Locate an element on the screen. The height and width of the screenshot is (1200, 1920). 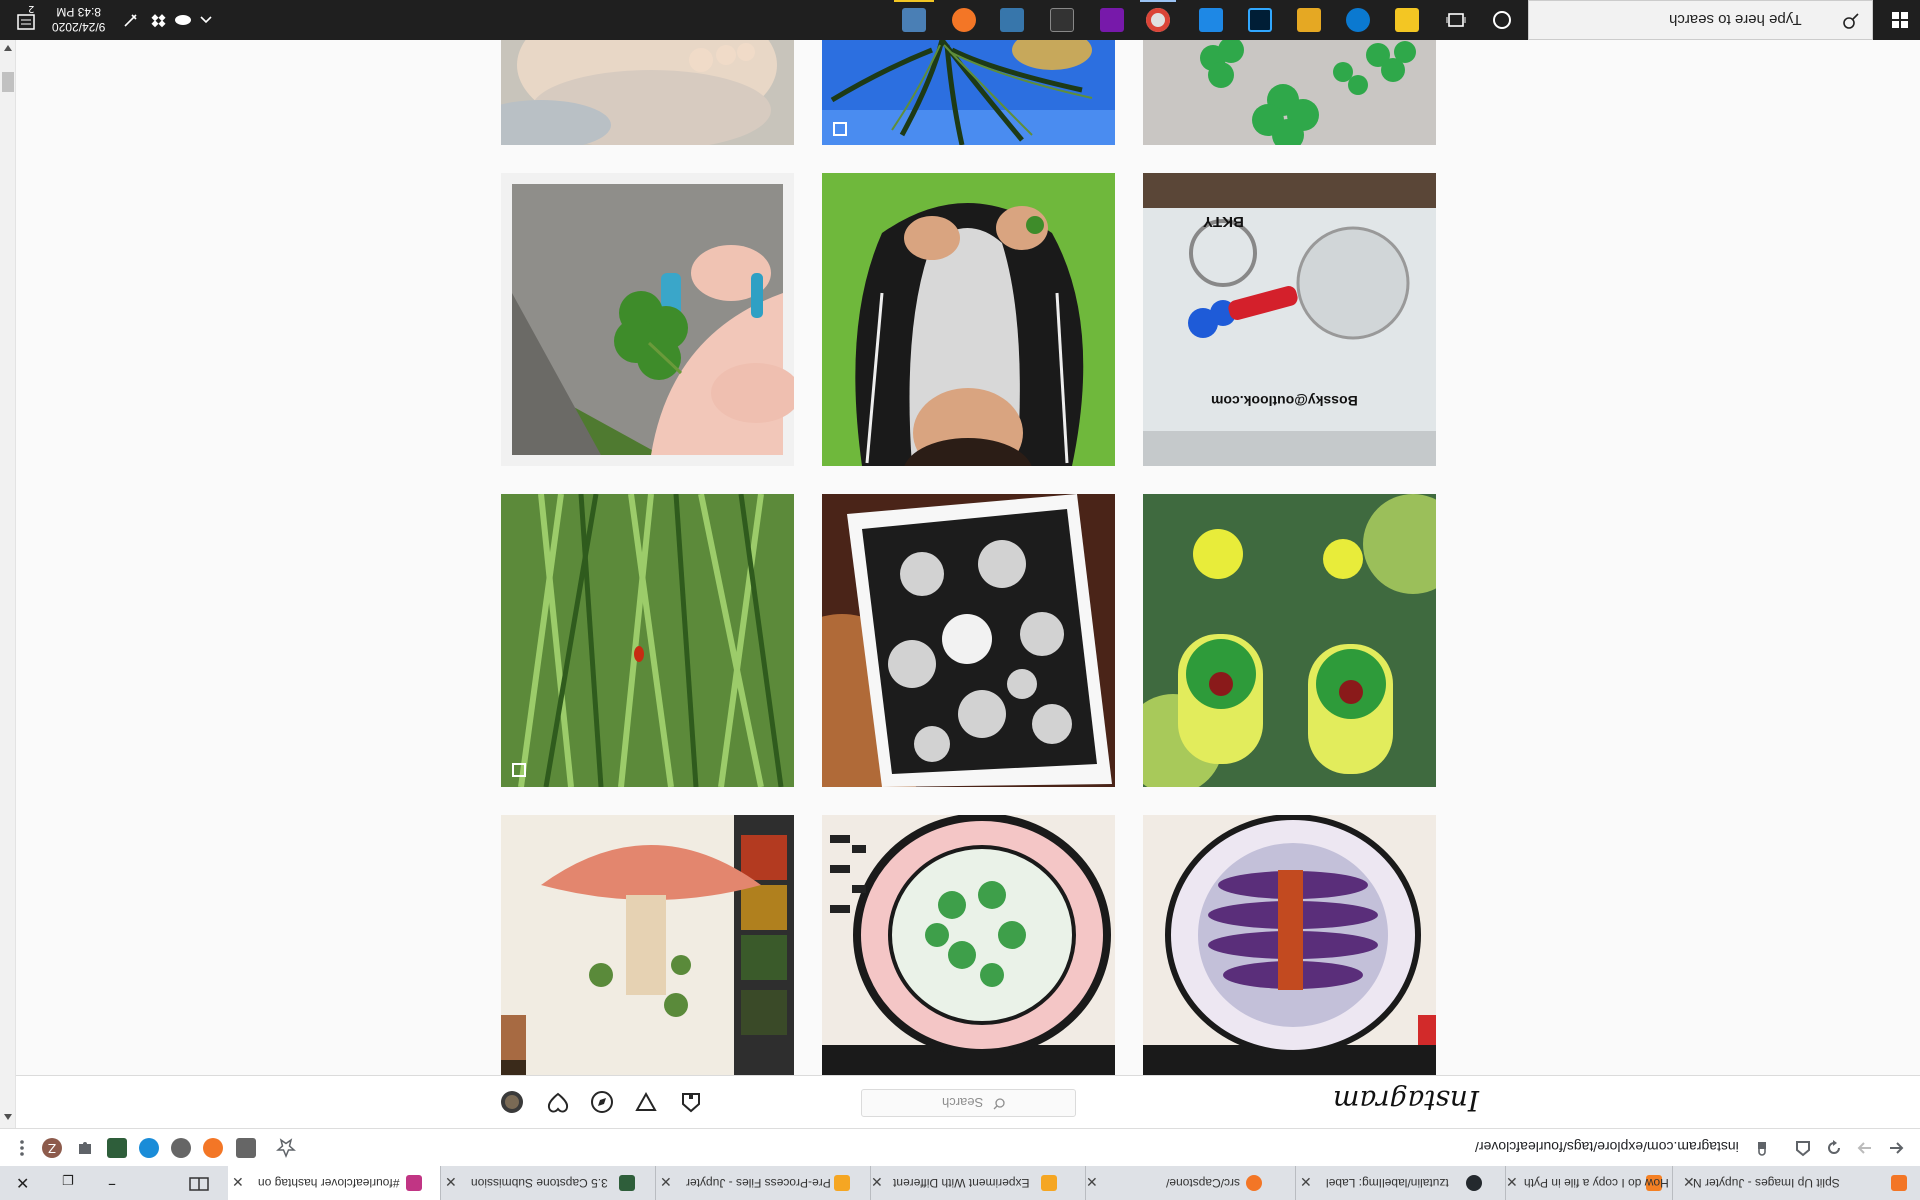
search-icon is located at coordinates (1851, 21).